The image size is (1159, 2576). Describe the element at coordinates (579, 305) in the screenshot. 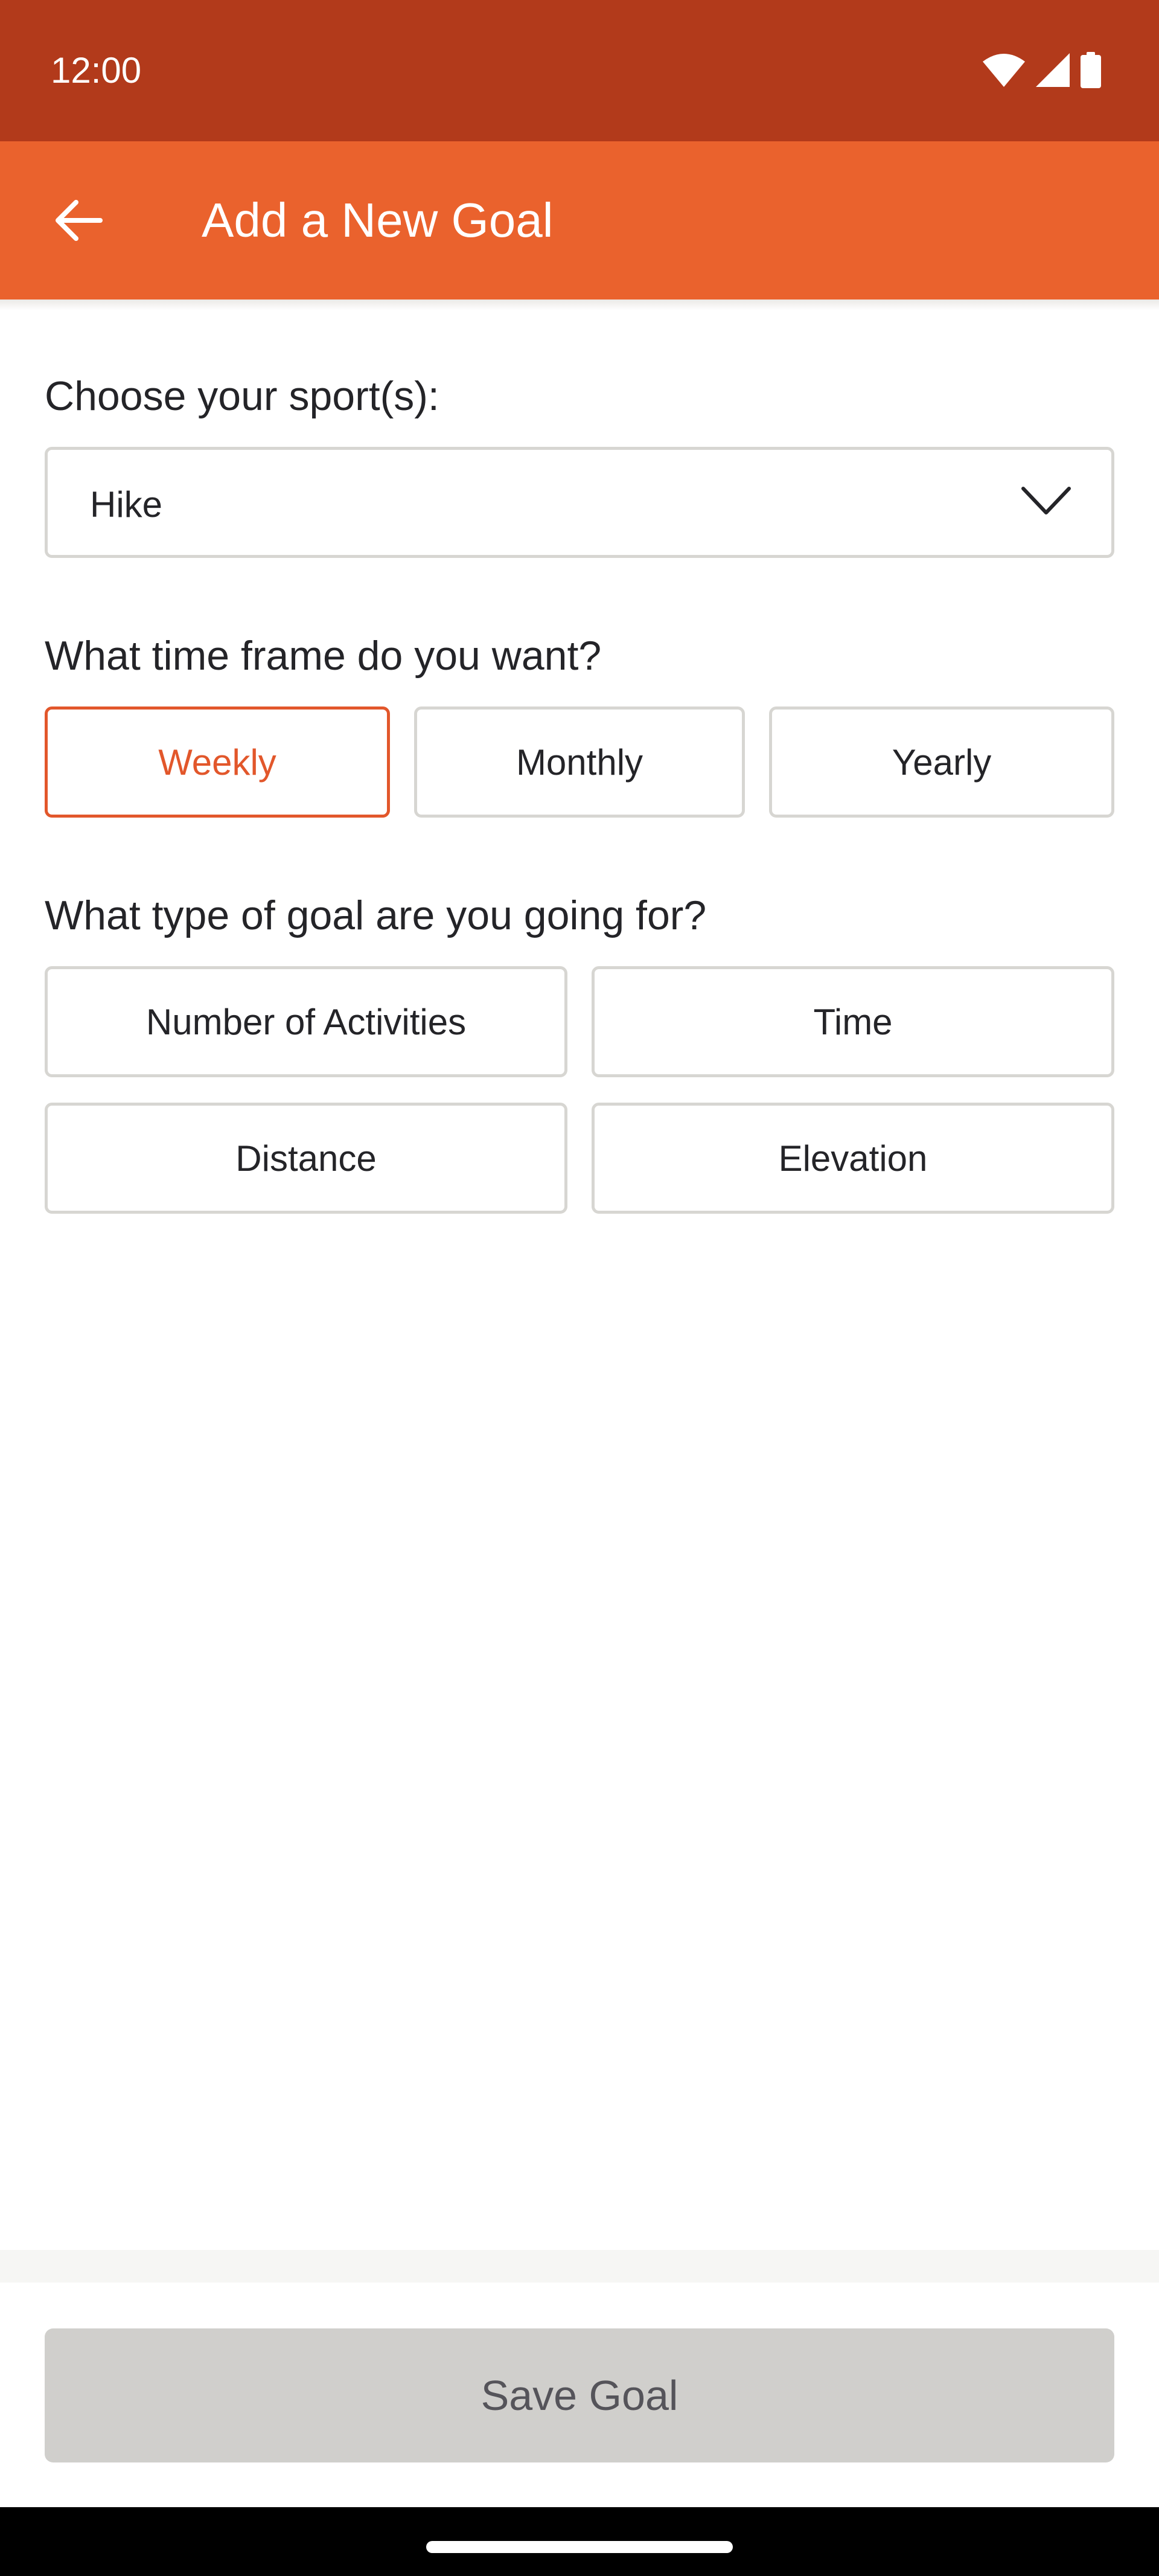

I see `app-bar-shadow` at that location.